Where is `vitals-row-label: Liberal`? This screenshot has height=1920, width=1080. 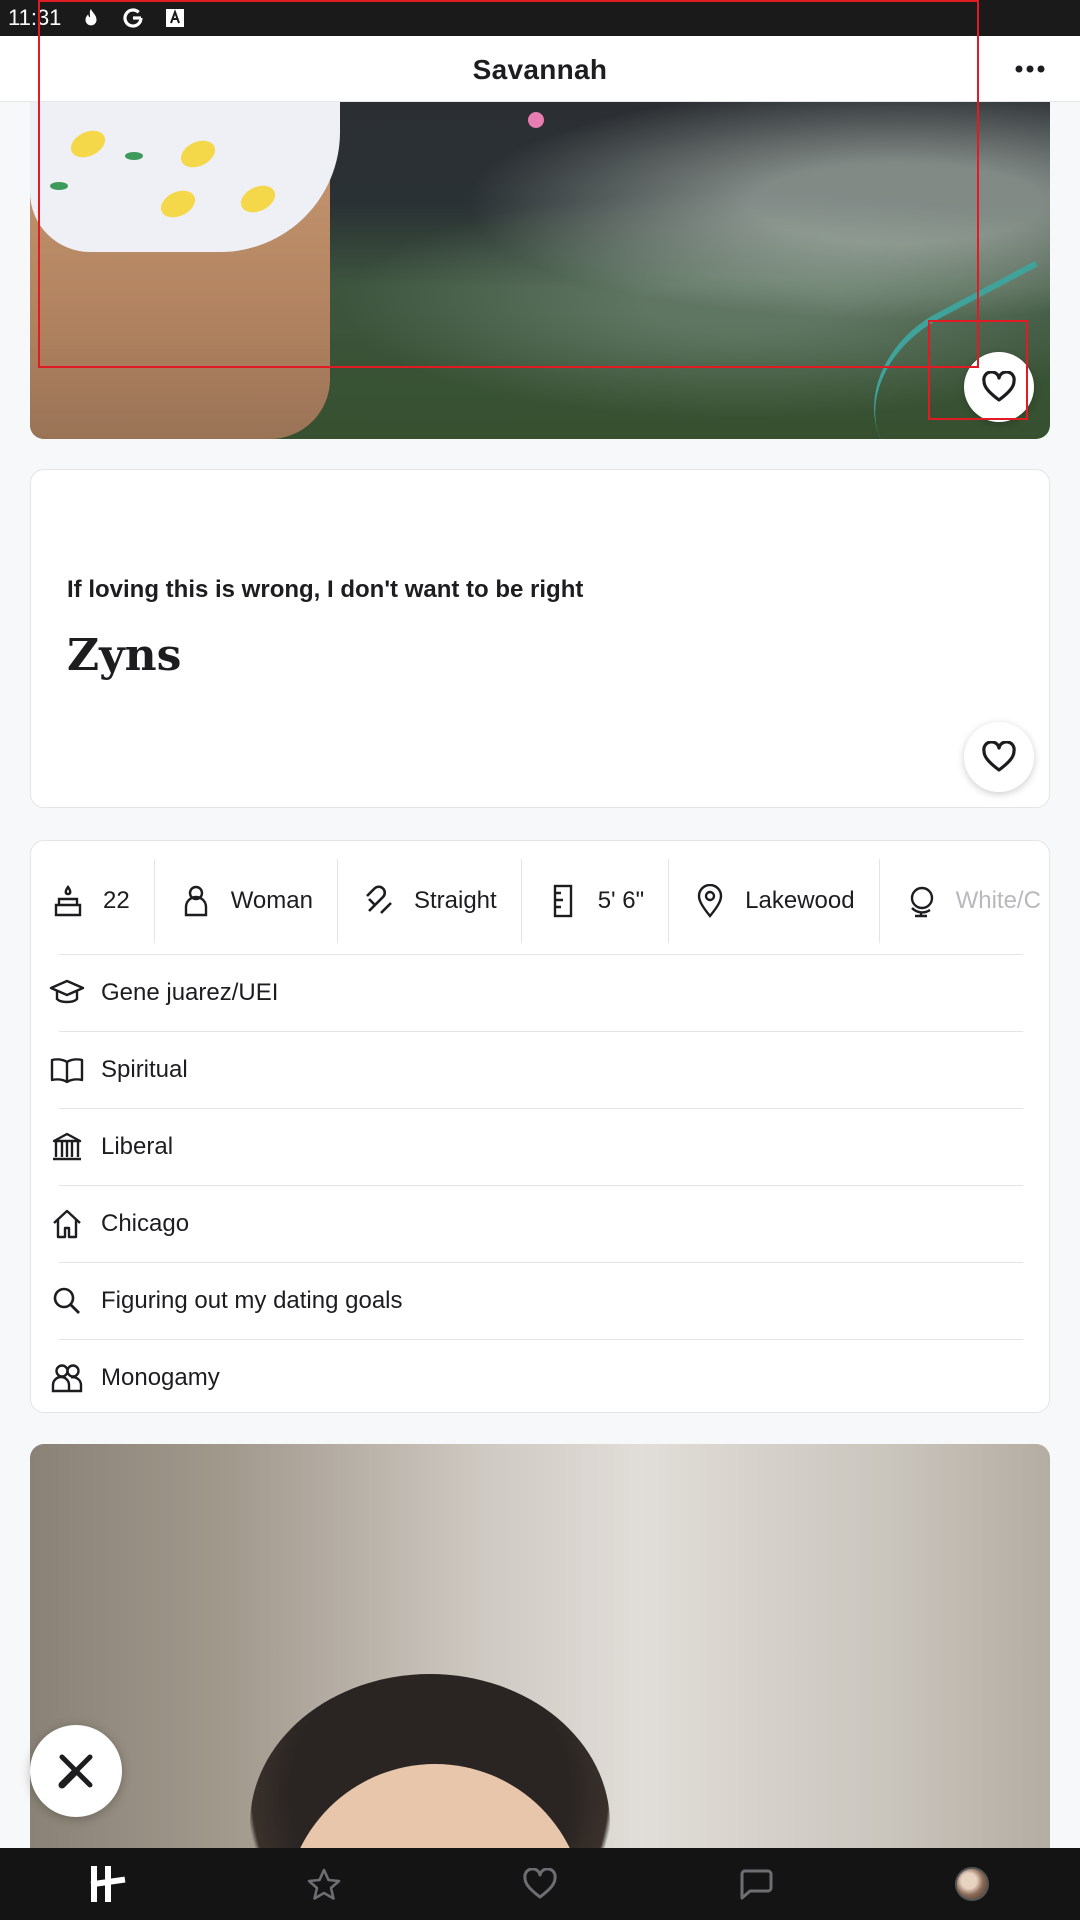
vitals-row-label: Liberal is located at coordinates (137, 1146).